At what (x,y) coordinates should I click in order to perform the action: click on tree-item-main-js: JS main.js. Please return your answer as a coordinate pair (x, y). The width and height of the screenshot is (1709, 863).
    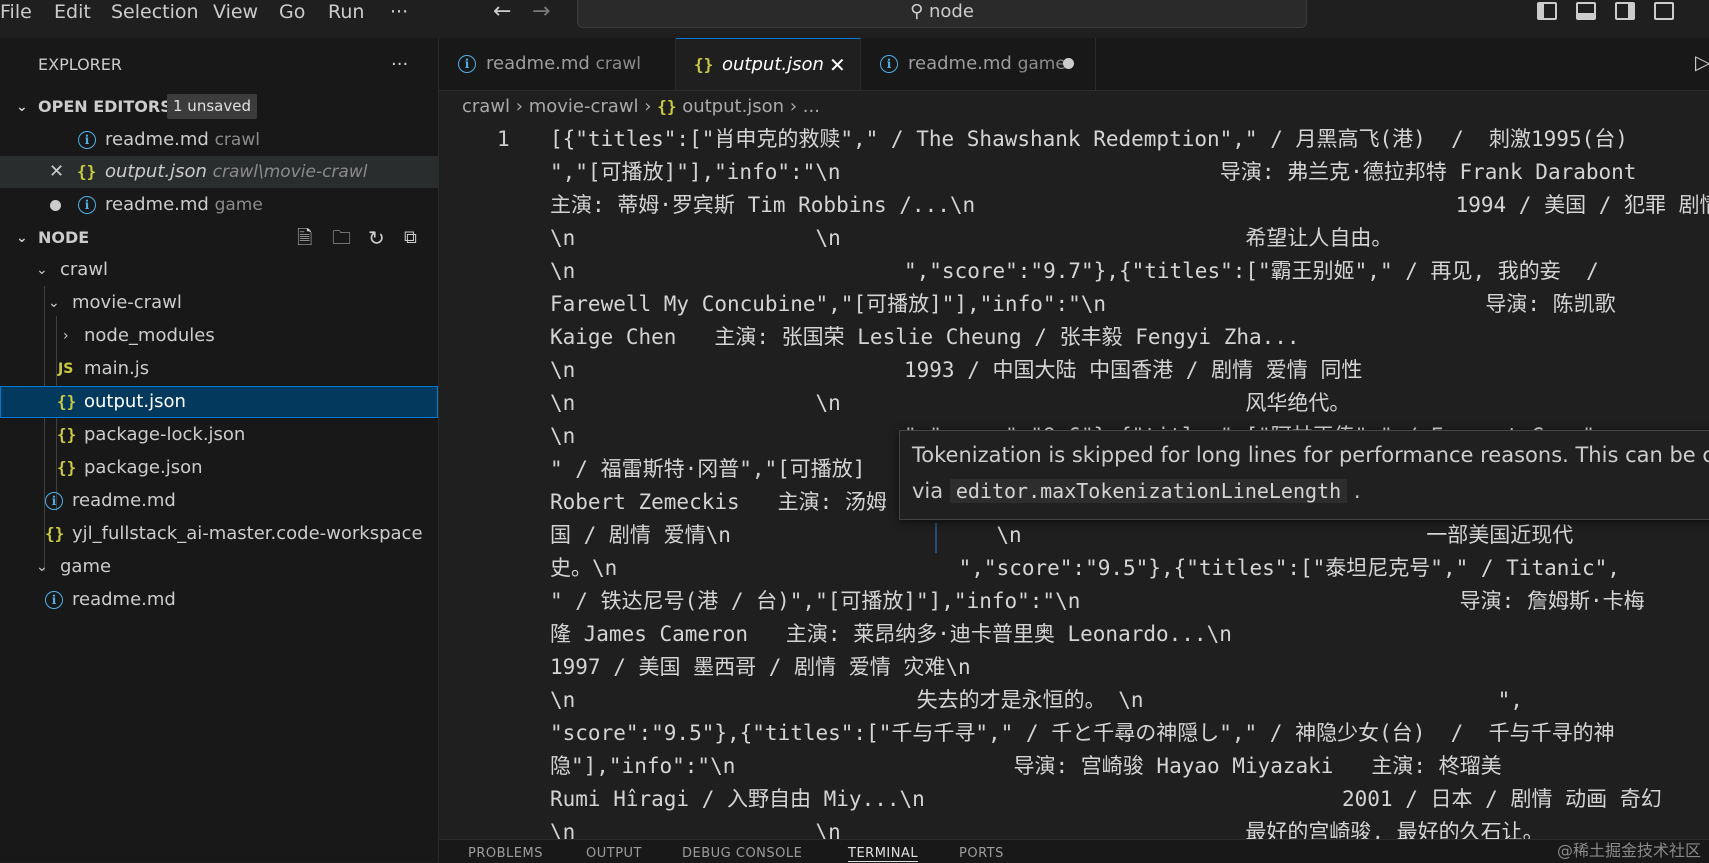
    Looking at the image, I should click on (219, 369).